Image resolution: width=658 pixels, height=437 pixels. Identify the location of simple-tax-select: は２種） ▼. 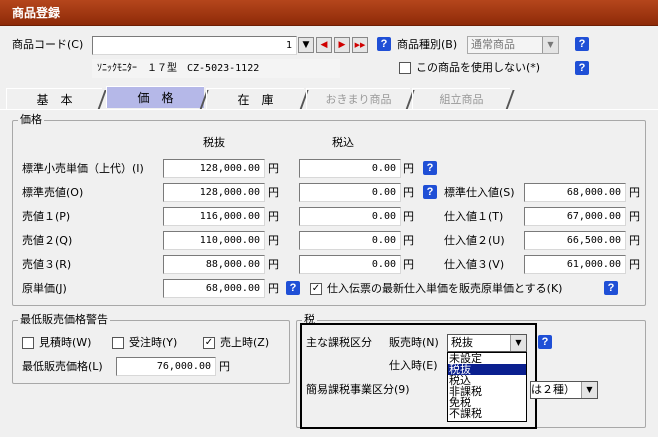
(564, 390).